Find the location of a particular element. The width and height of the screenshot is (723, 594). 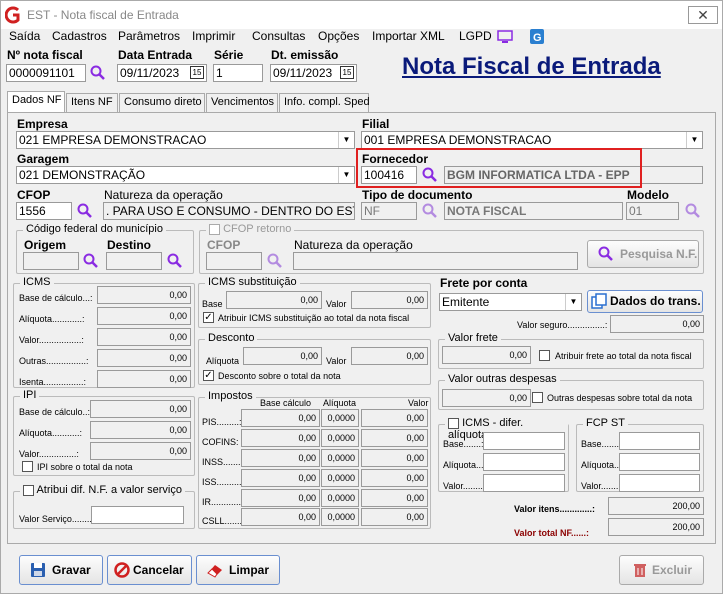

natureza-retorno-field is located at coordinates (435, 261).